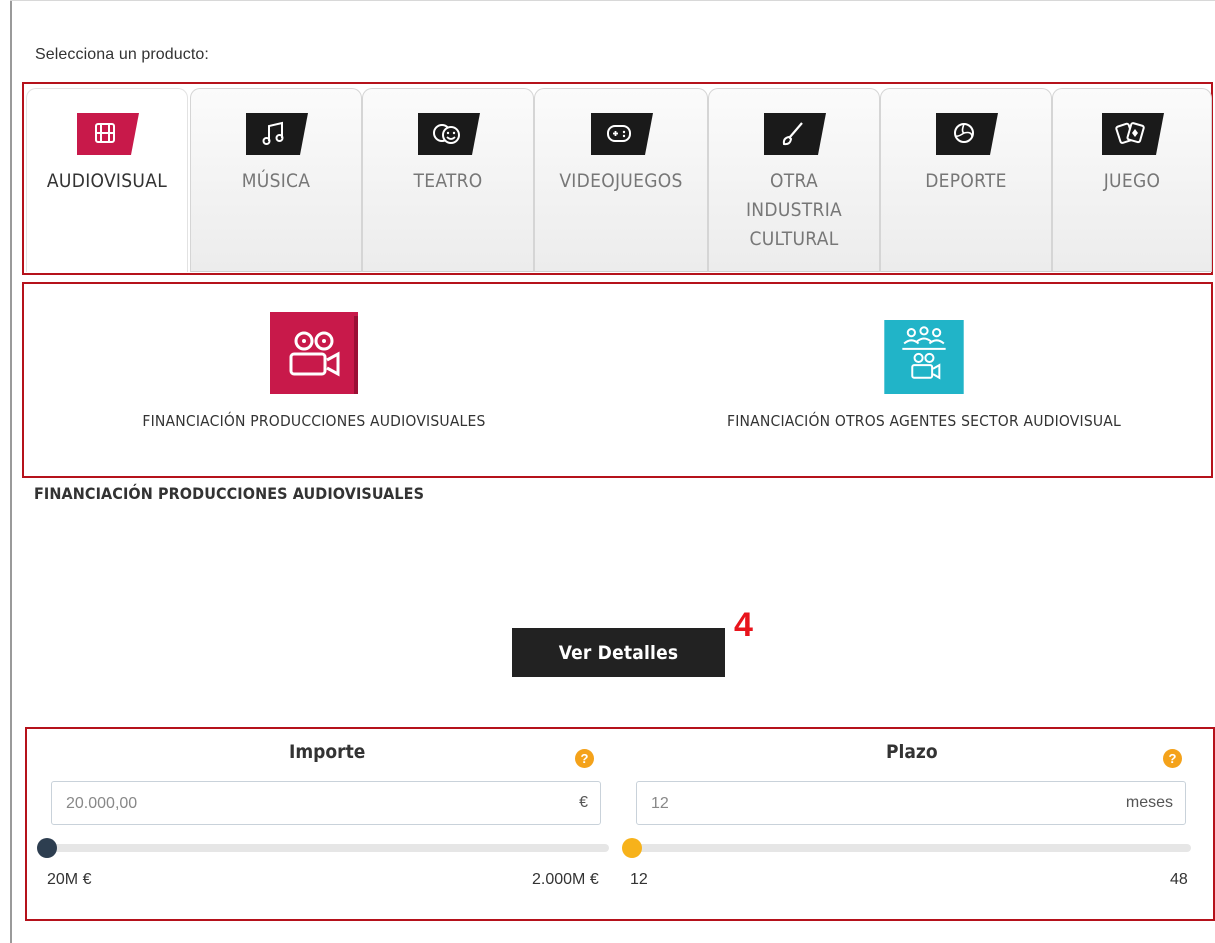 The height and width of the screenshot is (943, 1215). I want to click on tab-videojuegos-label: VIDEOJUEGOS, so click(621, 181).